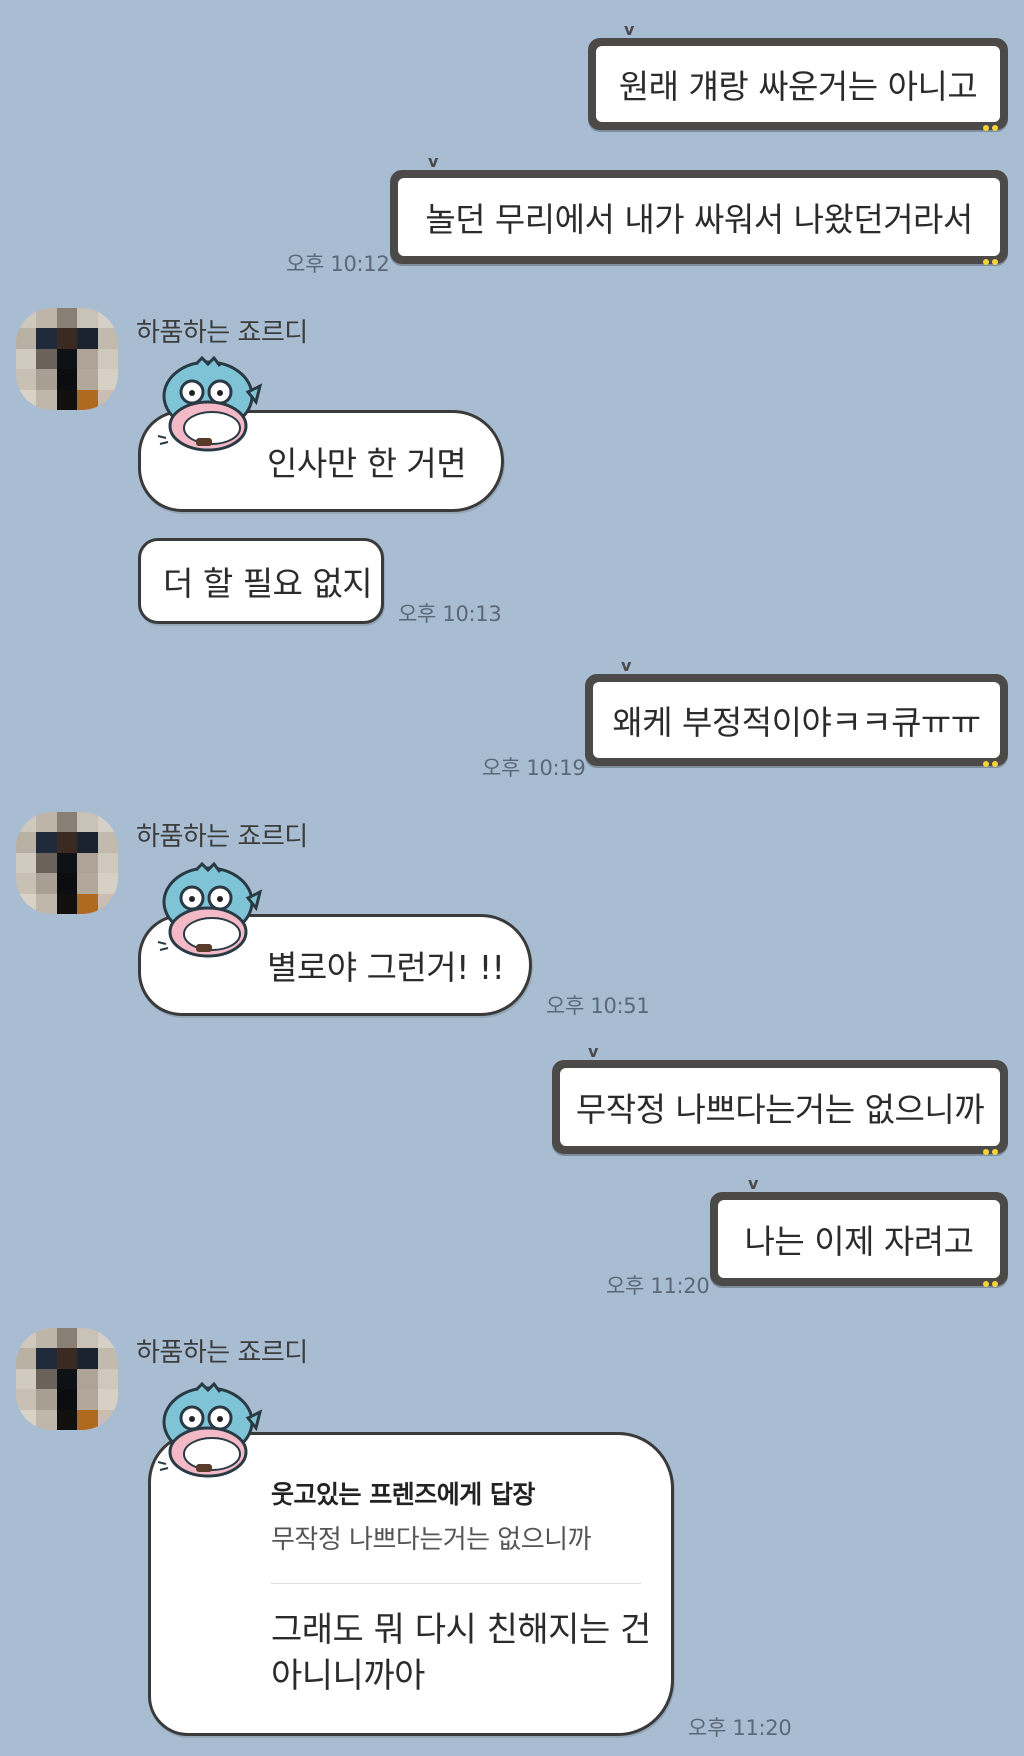  Describe the element at coordinates (461, 1630) in the screenshot. I see `message-text-line: 그래도 뭐 다시 친해지는 건` at that location.